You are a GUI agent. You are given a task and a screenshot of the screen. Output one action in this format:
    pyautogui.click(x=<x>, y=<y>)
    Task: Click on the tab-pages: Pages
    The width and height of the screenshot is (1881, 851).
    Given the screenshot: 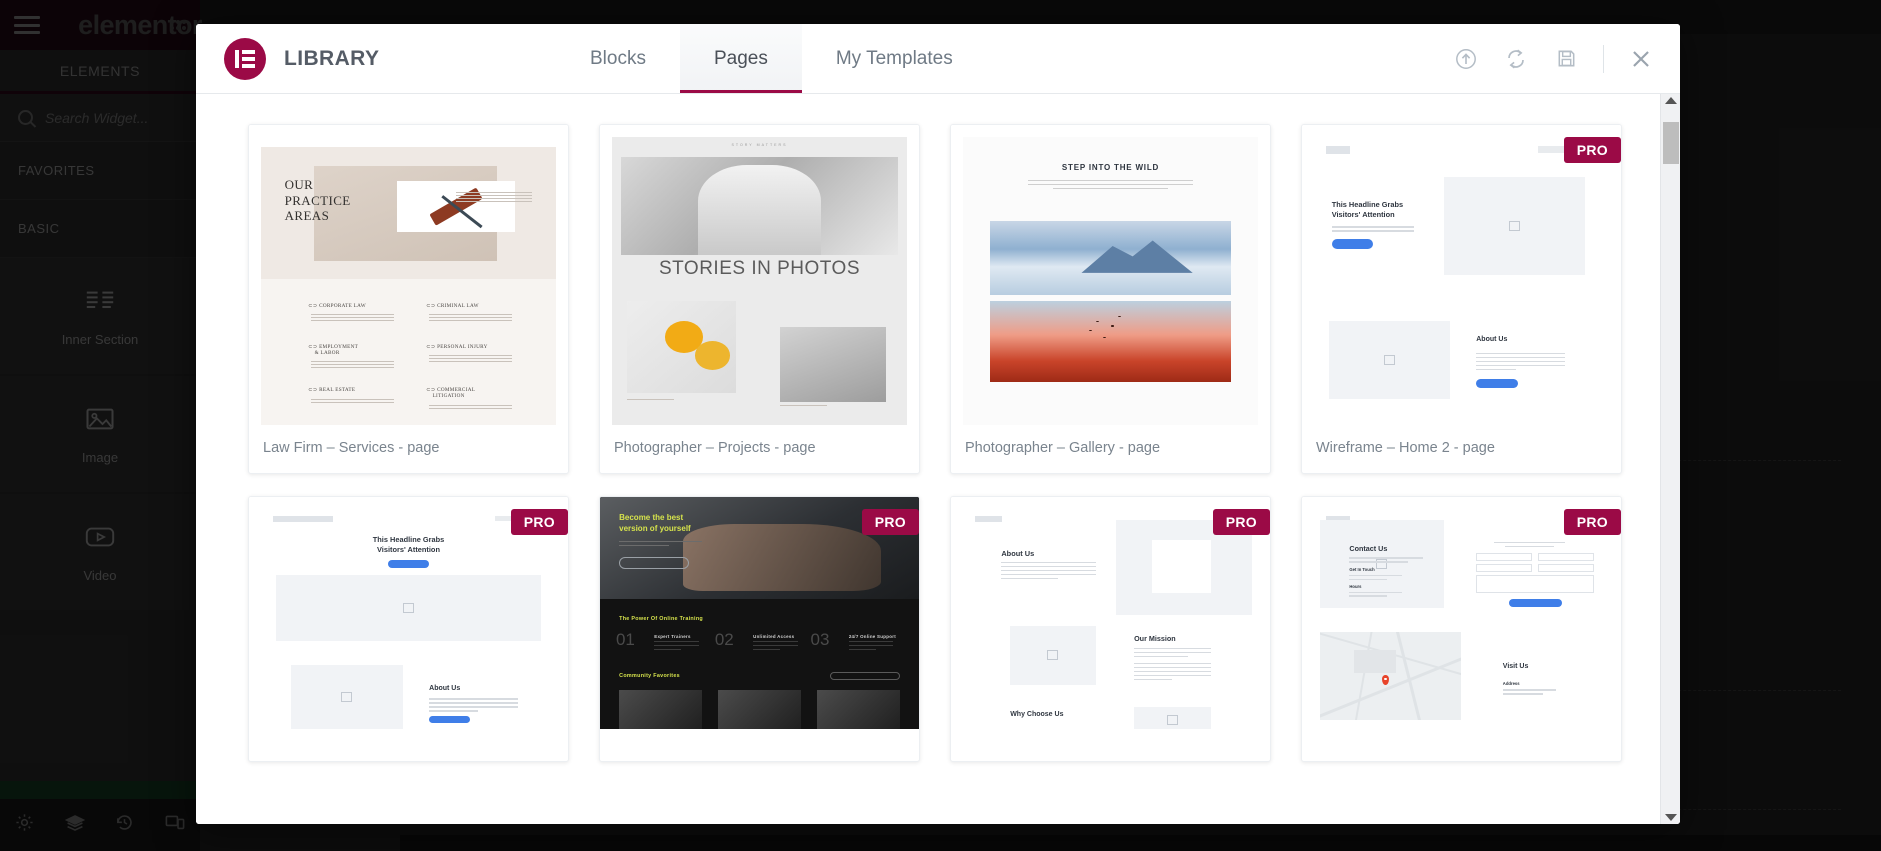 What is the action you would take?
    pyautogui.click(x=740, y=58)
    